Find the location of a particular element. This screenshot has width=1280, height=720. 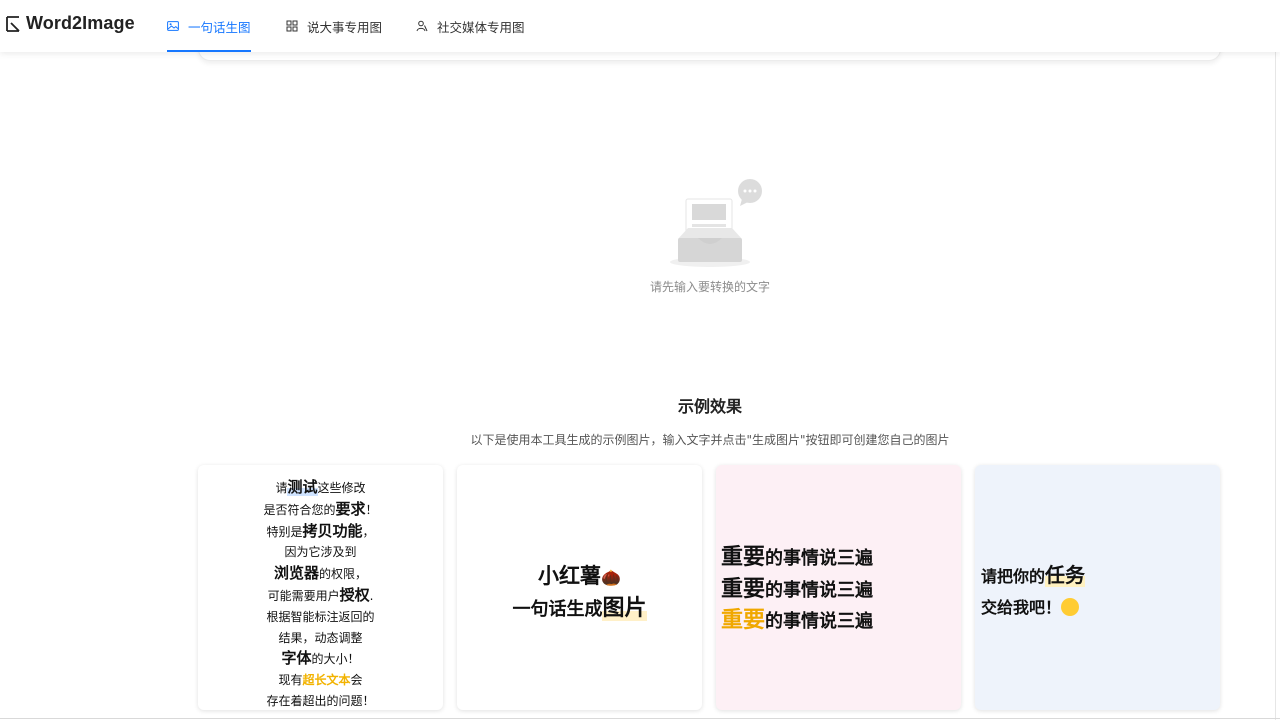

divider is located at coordinates (640, 718).